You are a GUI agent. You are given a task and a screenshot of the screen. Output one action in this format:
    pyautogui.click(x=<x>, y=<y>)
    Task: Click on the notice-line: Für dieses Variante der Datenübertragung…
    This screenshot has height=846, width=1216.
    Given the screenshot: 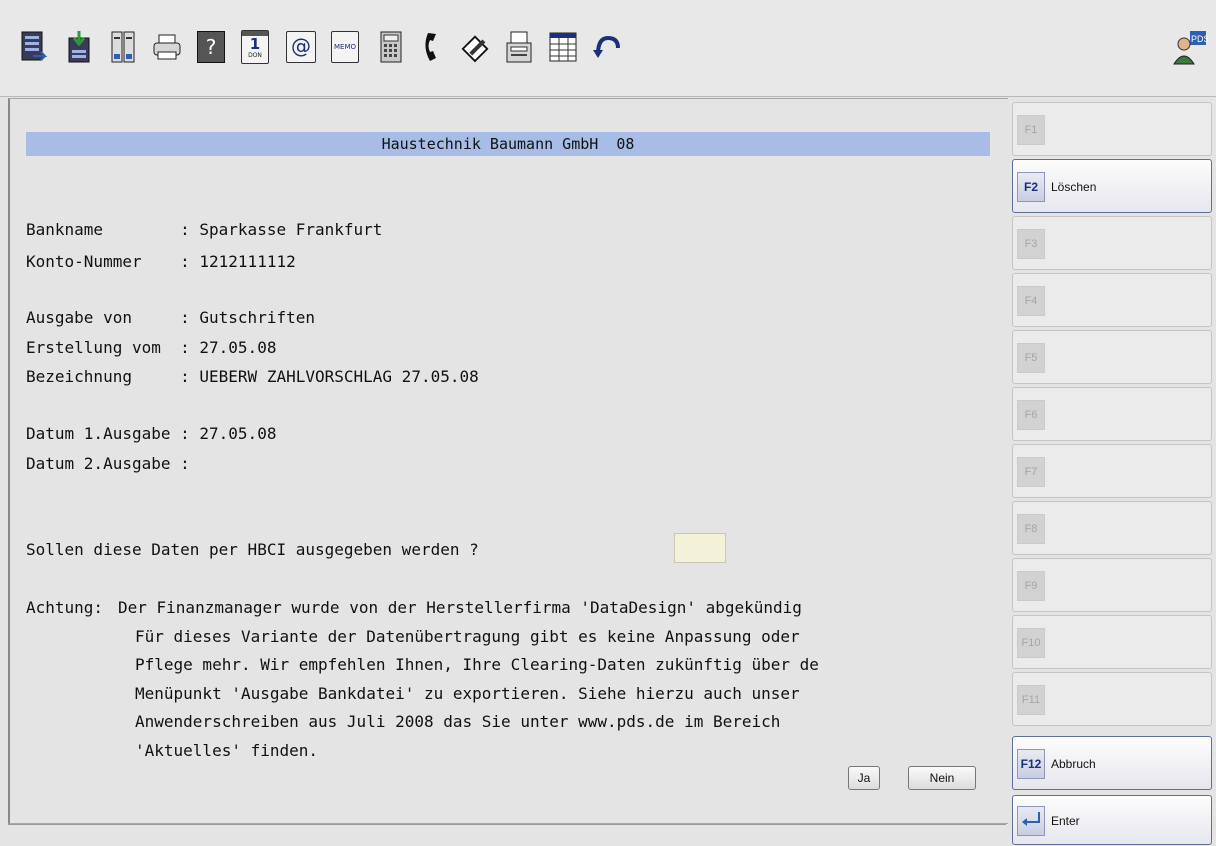 What is the action you would take?
    pyautogui.click(x=467, y=636)
    